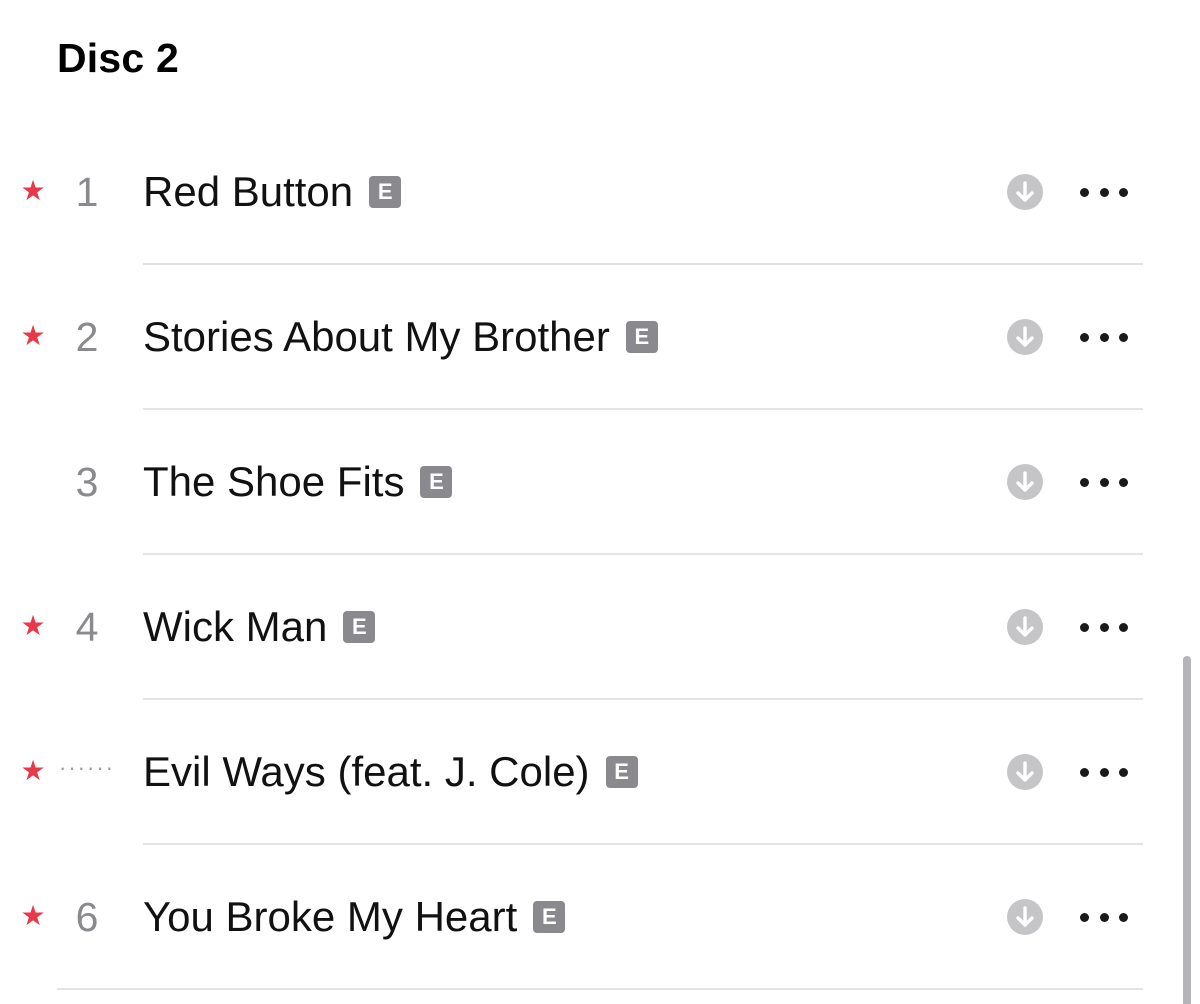 Image resolution: width=1200 pixels, height=1004 pixels. I want to click on disc-title: Disc 2, so click(118, 58).